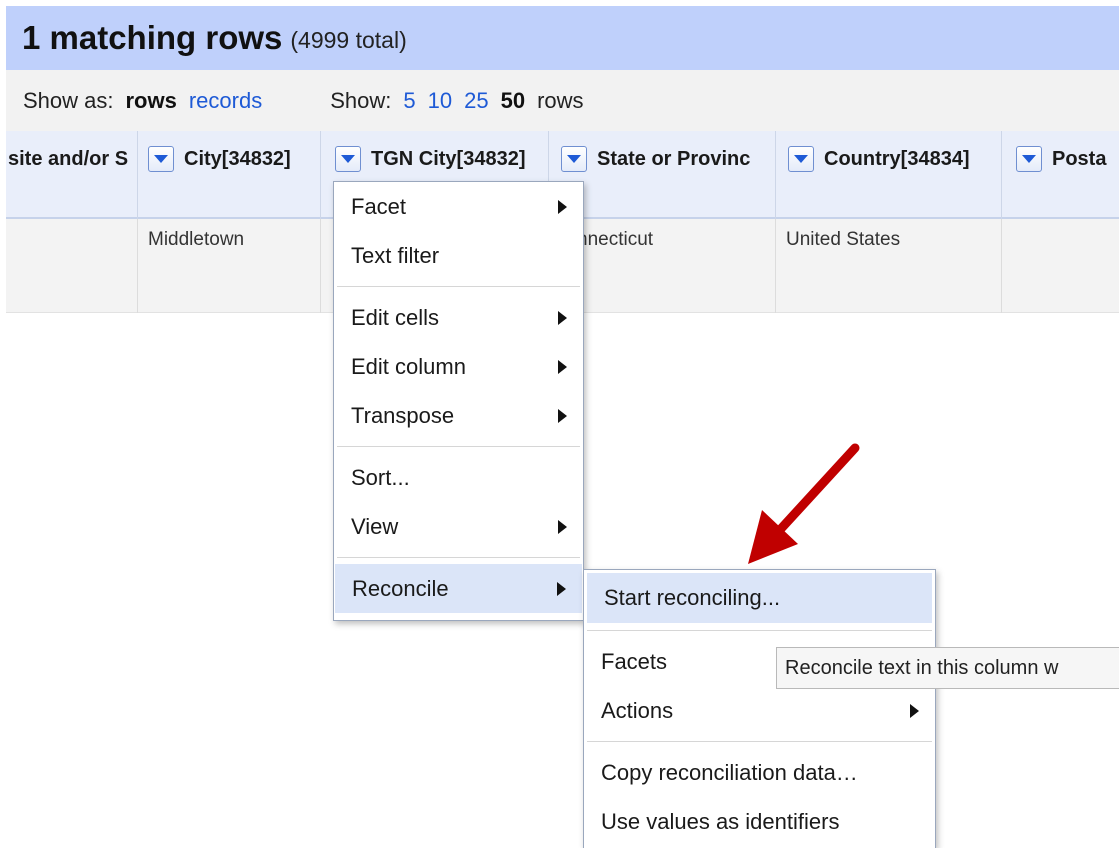 This screenshot has height=848, width=1119. Describe the element at coordinates (409, 101) in the screenshot. I see `show-5-link: 5` at that location.